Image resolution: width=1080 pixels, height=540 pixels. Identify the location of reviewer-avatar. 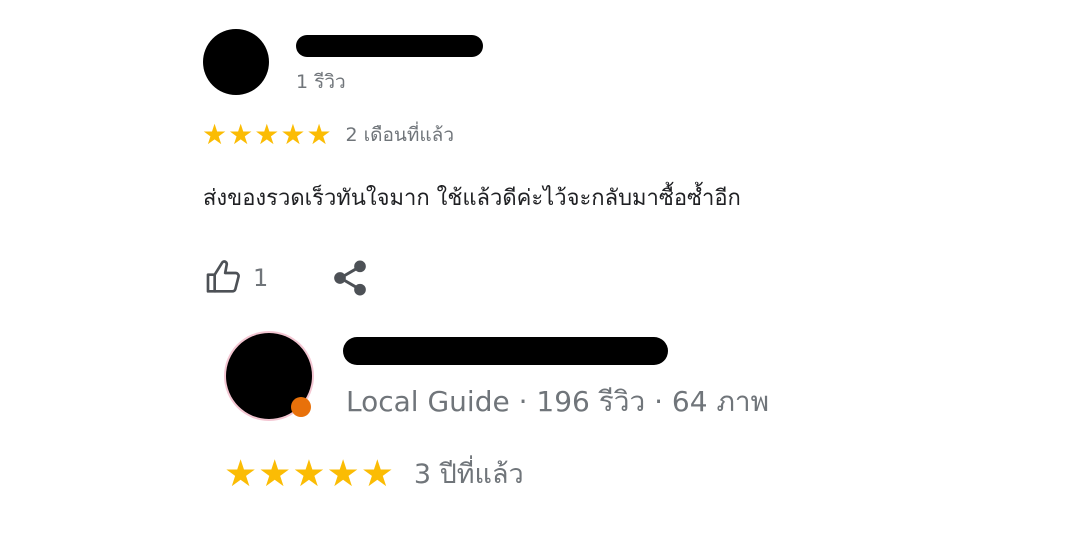
(236, 62).